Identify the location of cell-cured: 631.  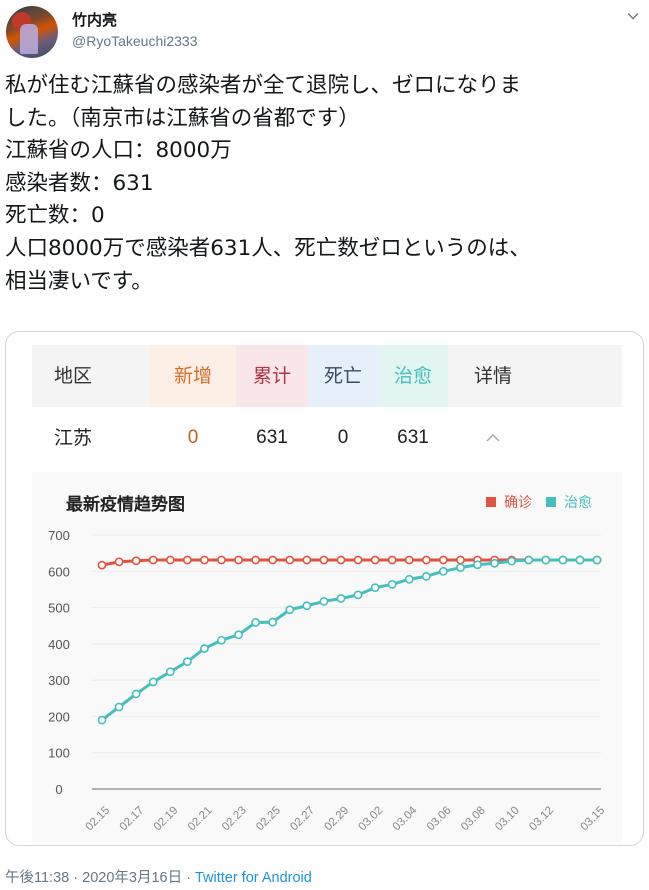
(413, 437).